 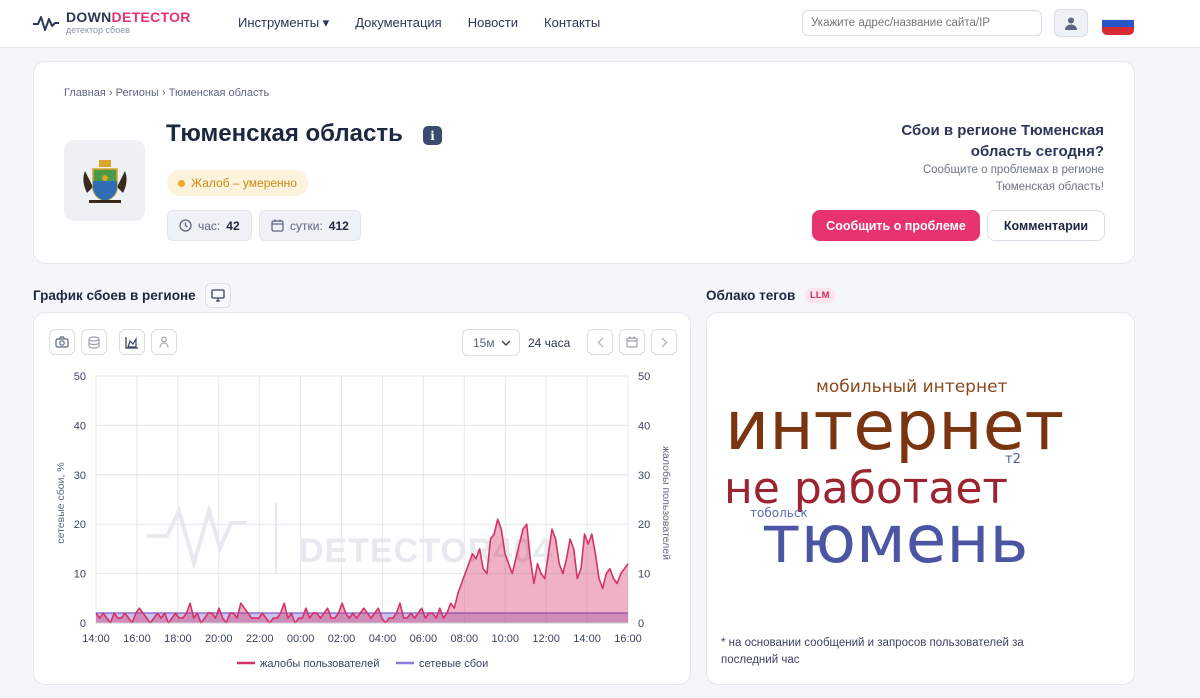 I want to click on y-tick-label: 40, so click(x=80, y=426).